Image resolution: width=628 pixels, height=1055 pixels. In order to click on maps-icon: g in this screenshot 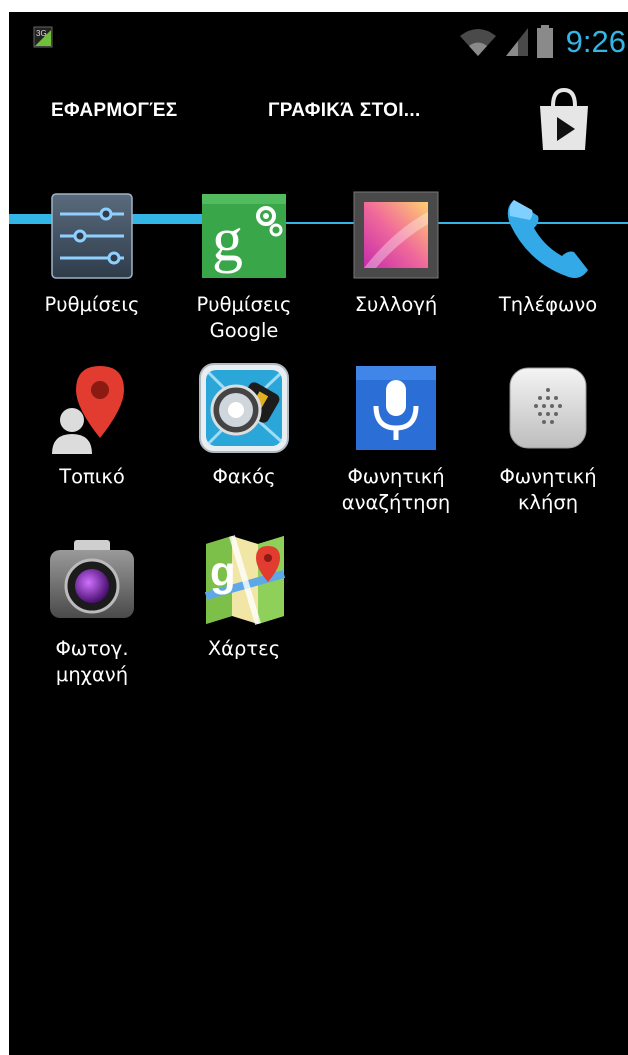, I will do `click(245, 580)`.